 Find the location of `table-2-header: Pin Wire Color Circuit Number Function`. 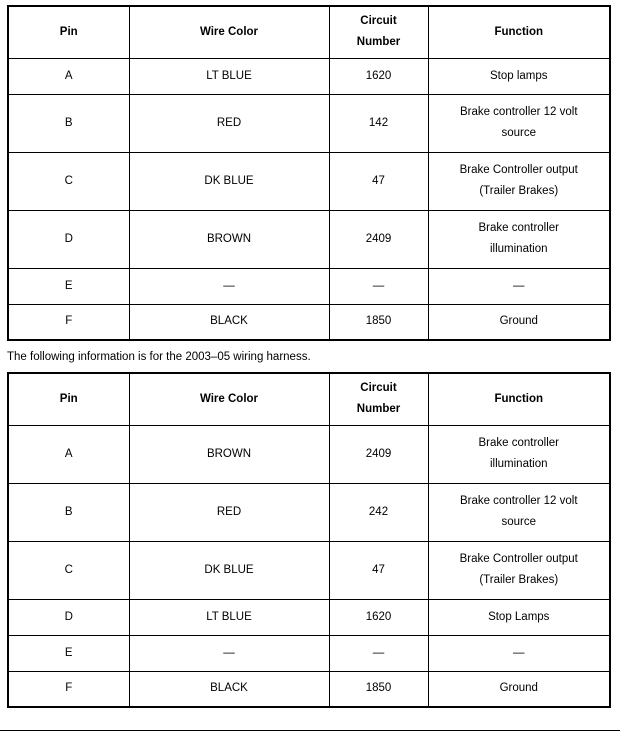

table-2-header: Pin Wire Color Circuit Number Function is located at coordinates (309, 399).